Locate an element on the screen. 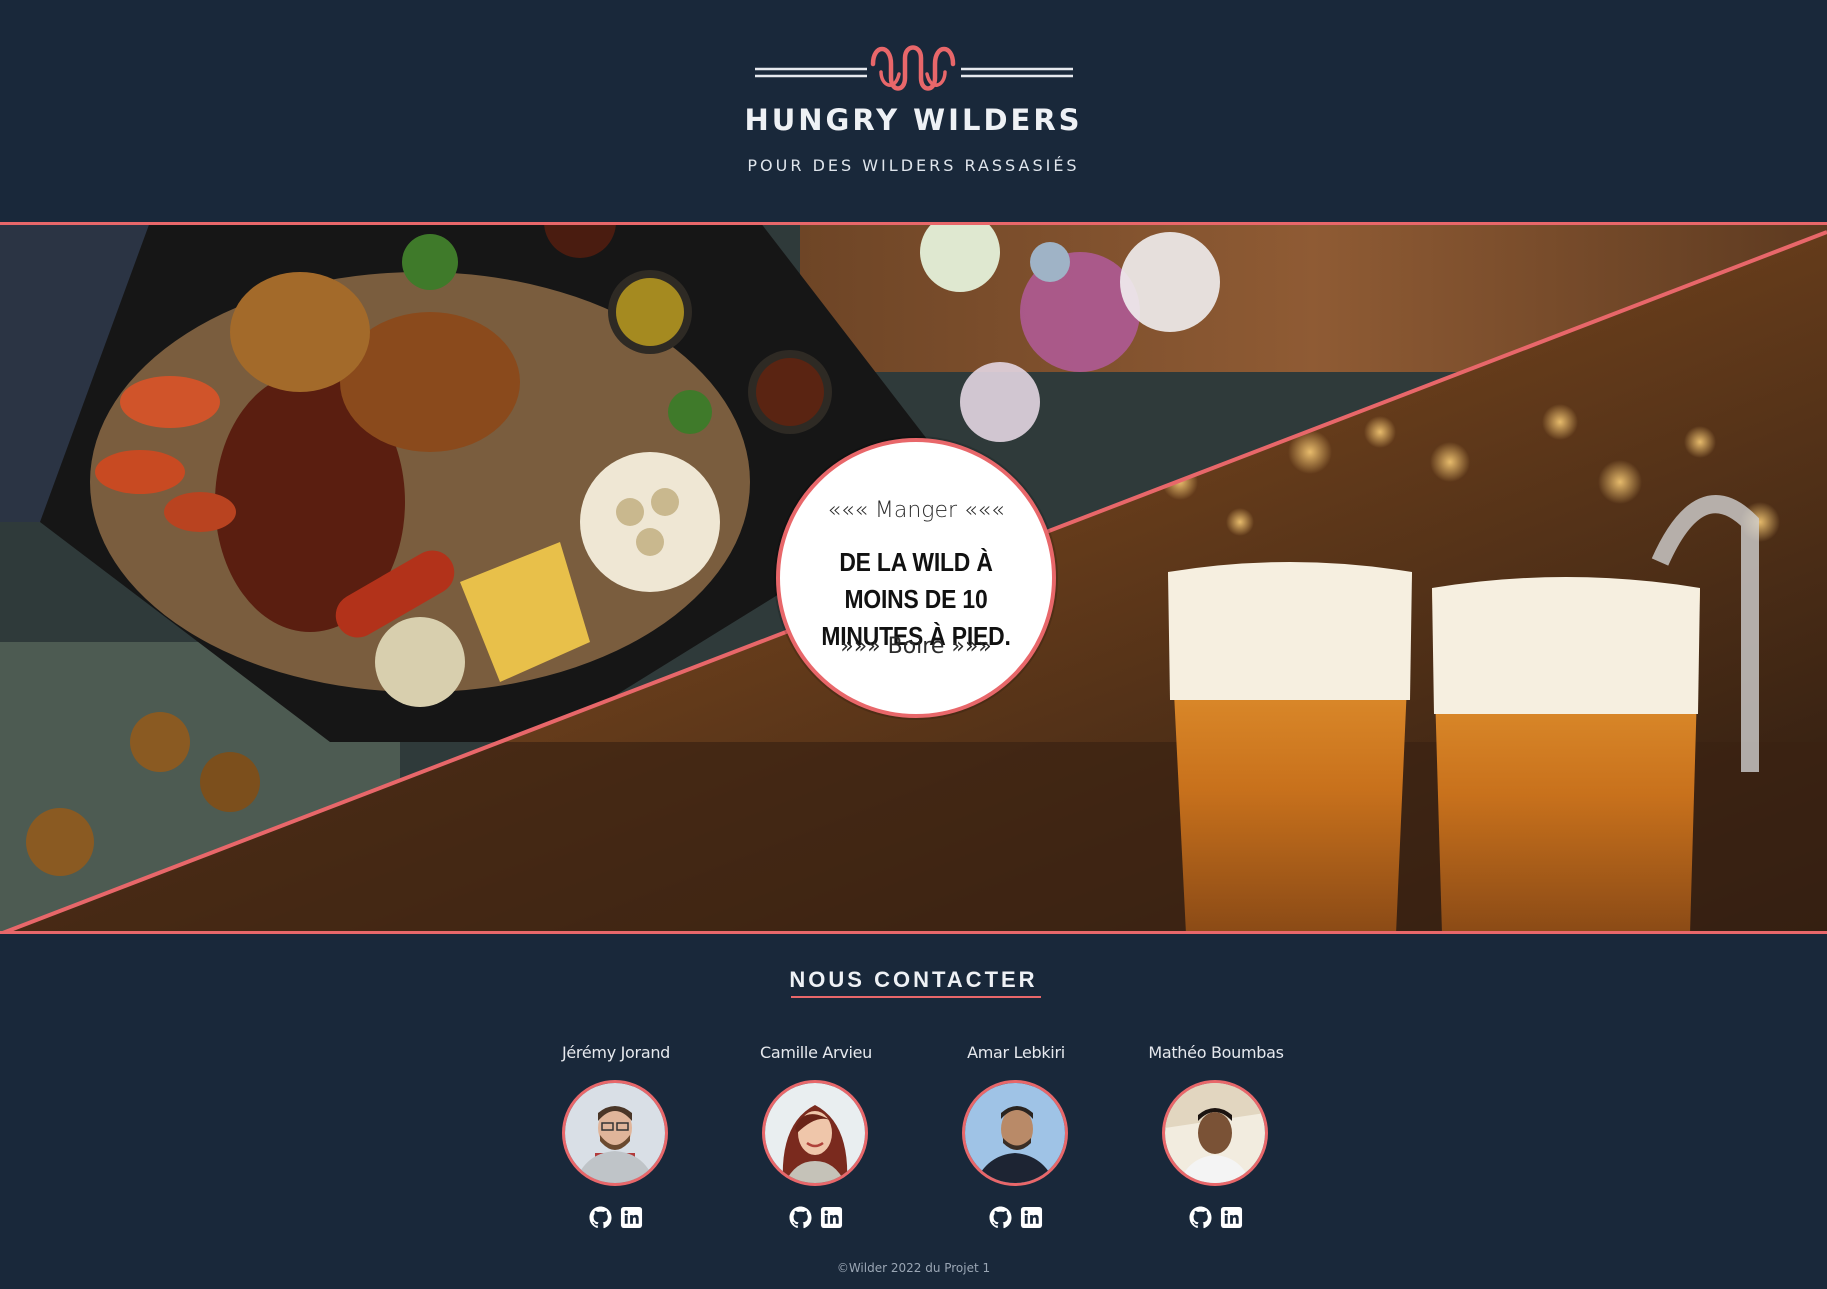  member-name: Camille Arvieu is located at coordinates (816, 1052).